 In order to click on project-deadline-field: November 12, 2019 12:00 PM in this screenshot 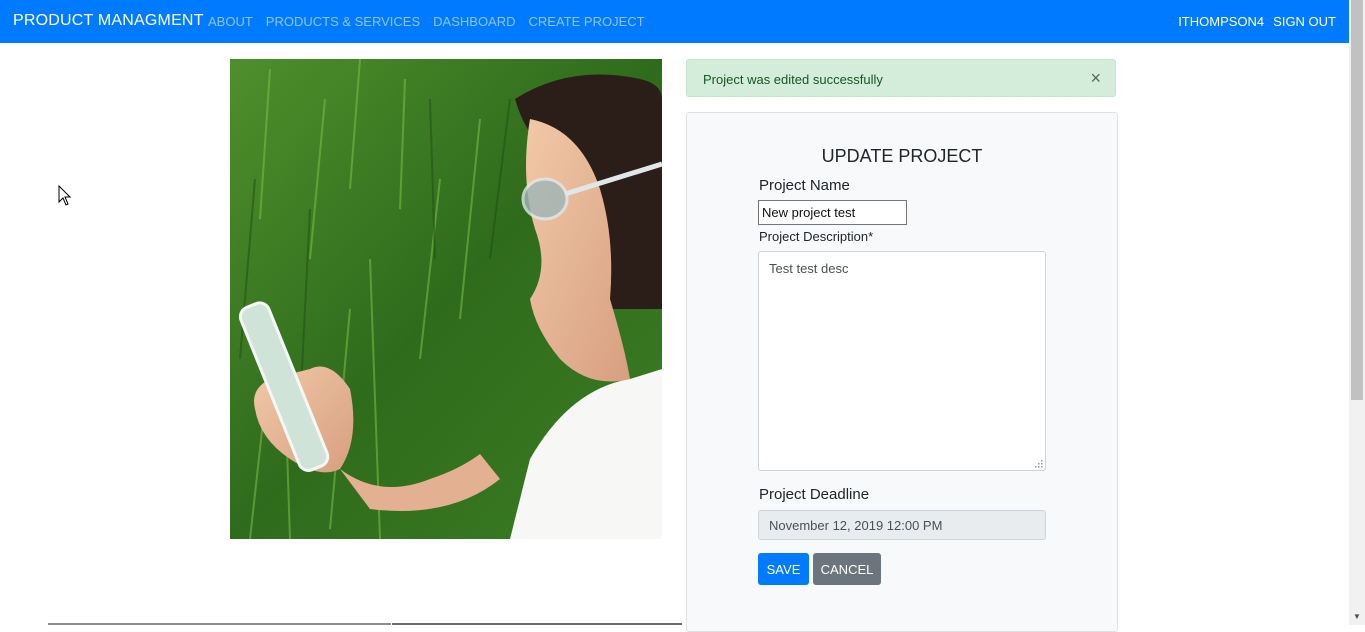, I will do `click(902, 525)`.